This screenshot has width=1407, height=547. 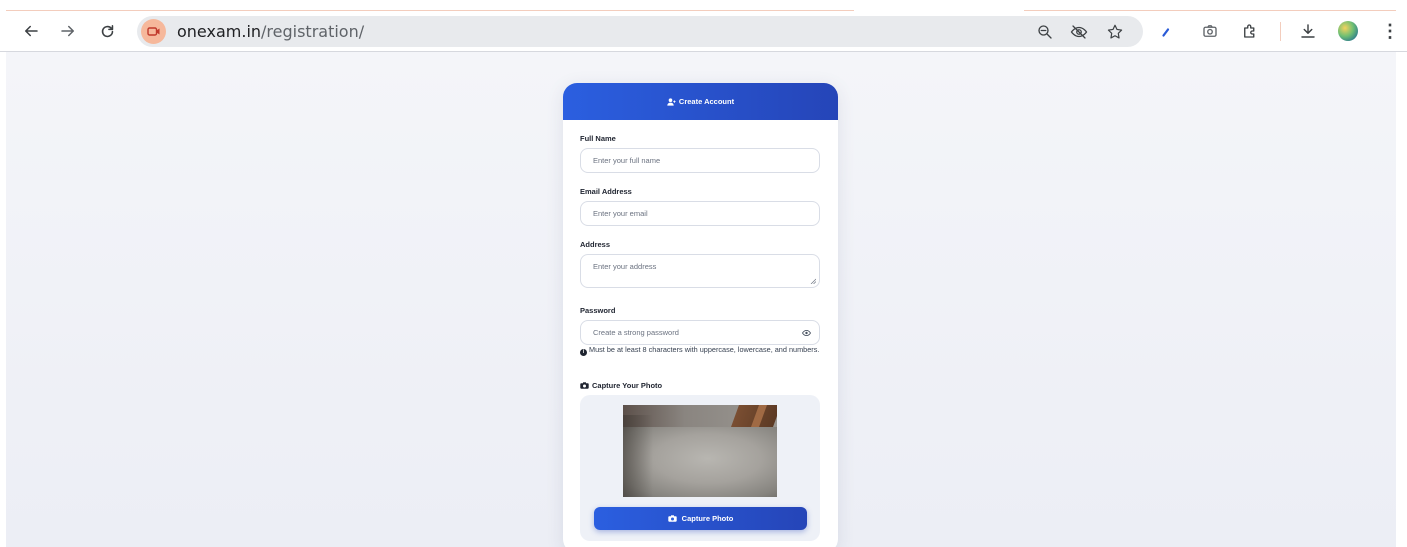 What do you see at coordinates (219, 31) in the screenshot?
I see `url-host: onexam.in` at bounding box center [219, 31].